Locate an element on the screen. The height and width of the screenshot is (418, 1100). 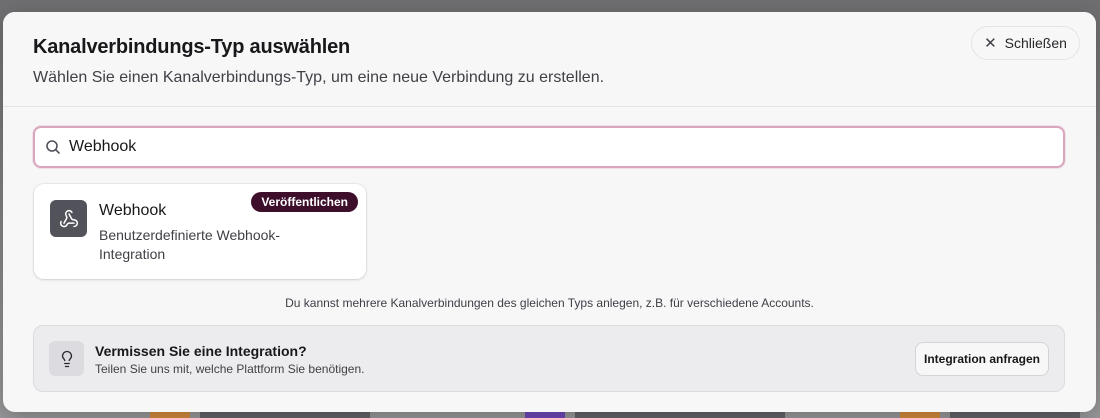
missing-integration-title: Vermissen Sie eine Integration? is located at coordinates (201, 351).